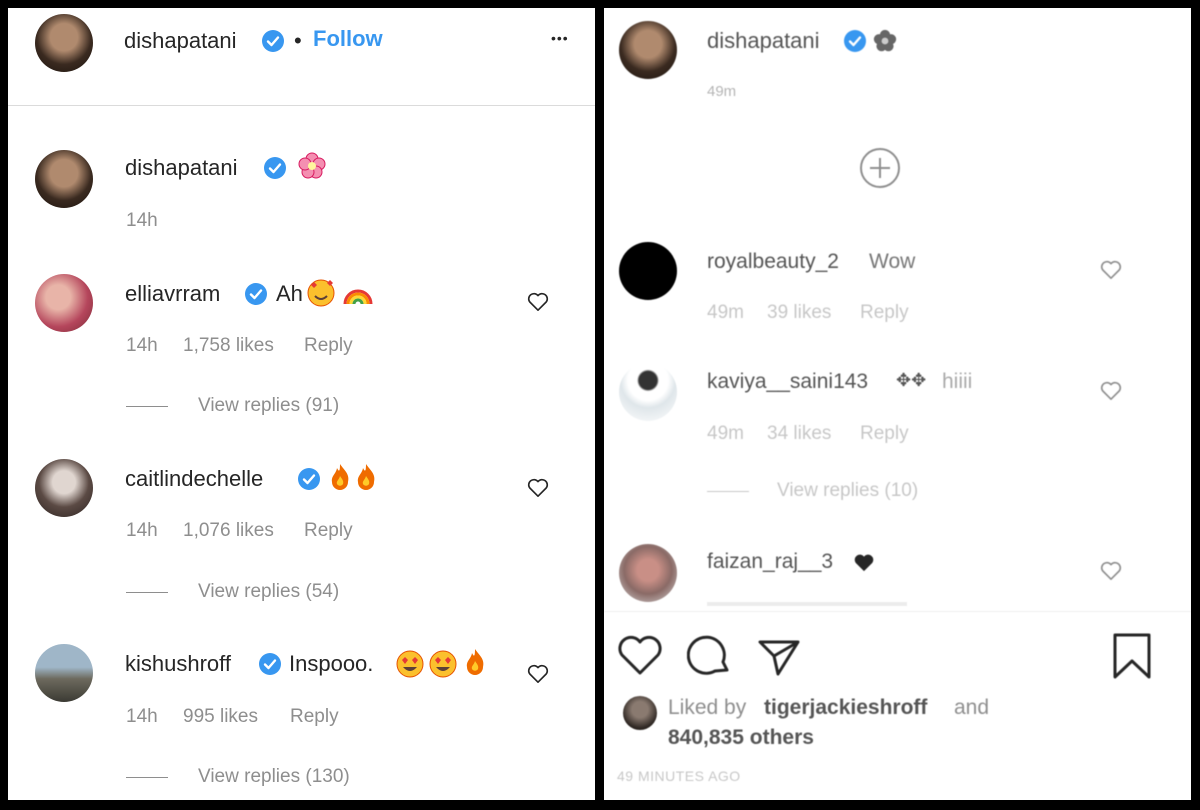 The width and height of the screenshot is (1200, 810). What do you see at coordinates (331, 663) in the screenshot?
I see `comment-text: Inspooo.` at bounding box center [331, 663].